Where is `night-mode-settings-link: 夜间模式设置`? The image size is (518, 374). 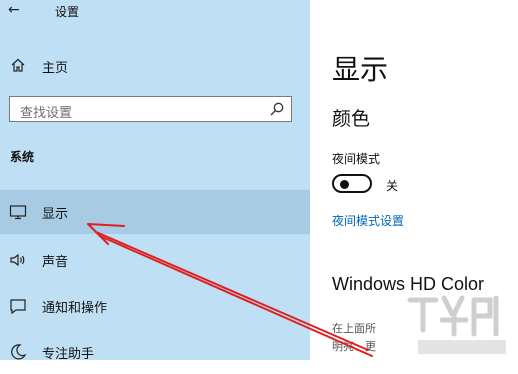 night-mode-settings-link: 夜间模式设置 is located at coordinates (368, 220).